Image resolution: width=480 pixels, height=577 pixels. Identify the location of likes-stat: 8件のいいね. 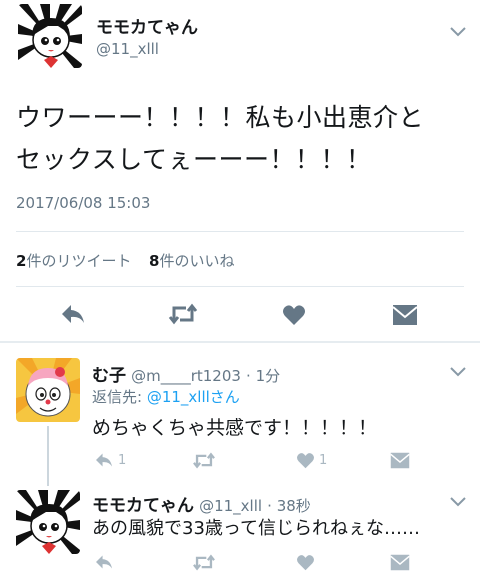
(191, 261).